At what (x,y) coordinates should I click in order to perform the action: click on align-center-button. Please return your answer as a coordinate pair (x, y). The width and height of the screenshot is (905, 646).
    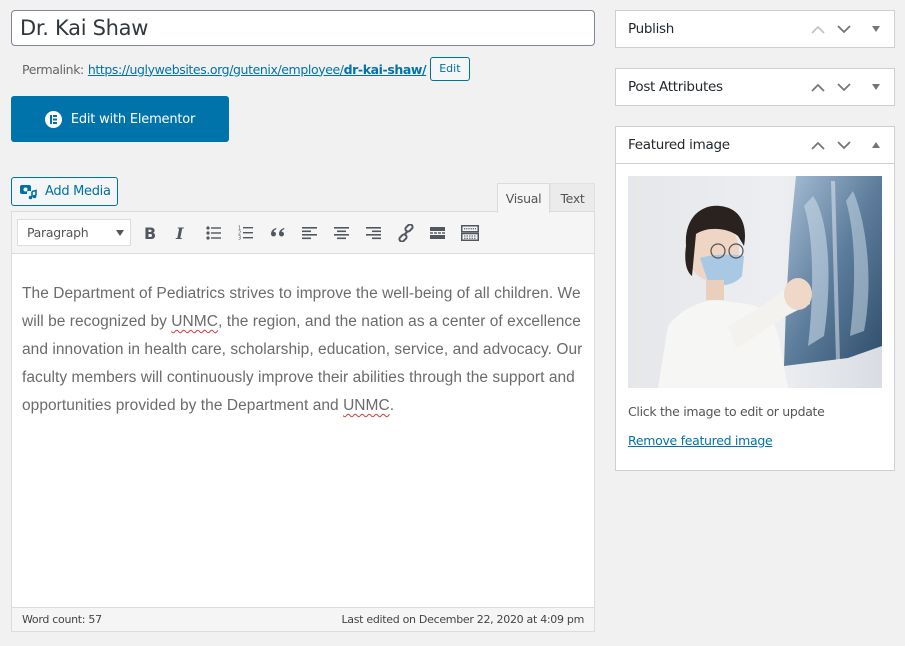
    Looking at the image, I should click on (342, 233).